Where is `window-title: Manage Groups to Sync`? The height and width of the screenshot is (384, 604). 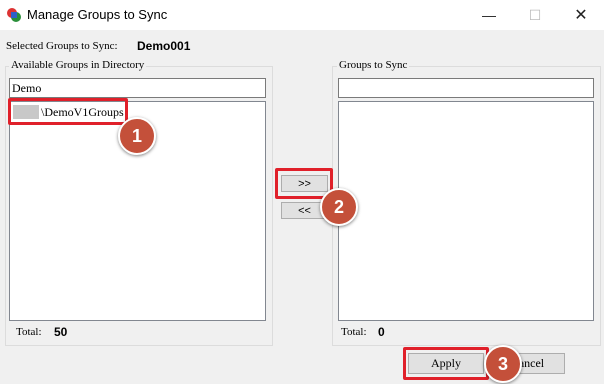 window-title: Manage Groups to Sync is located at coordinates (97, 14).